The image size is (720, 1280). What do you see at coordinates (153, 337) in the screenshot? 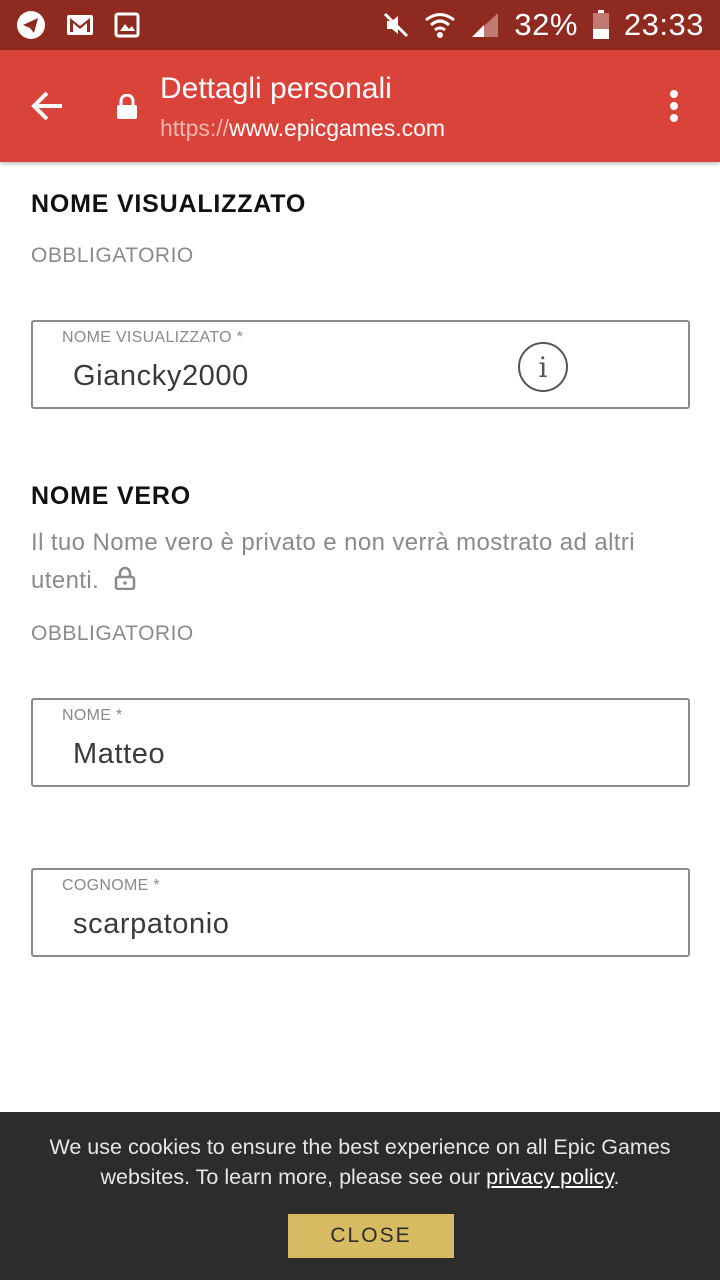
I see `display-name-label: NOME VISUALIZZATO *` at bounding box center [153, 337].